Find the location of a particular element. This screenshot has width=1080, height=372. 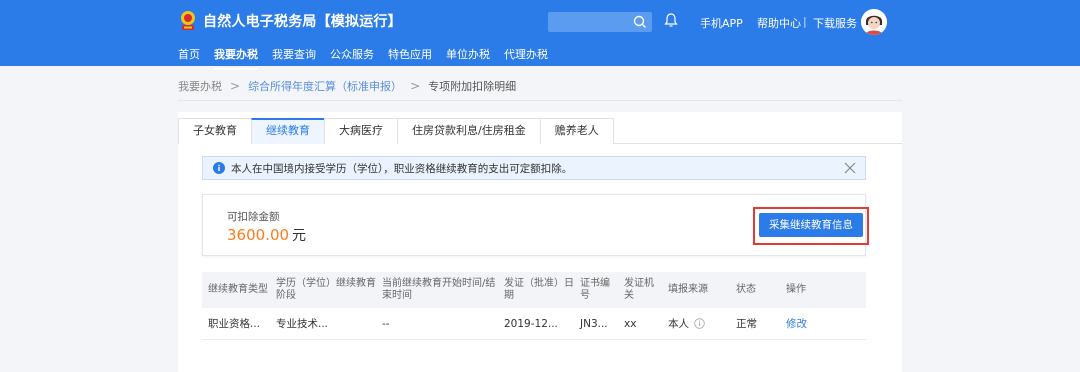

menu-tax-handling: 我要办税 is located at coordinates (236, 58).